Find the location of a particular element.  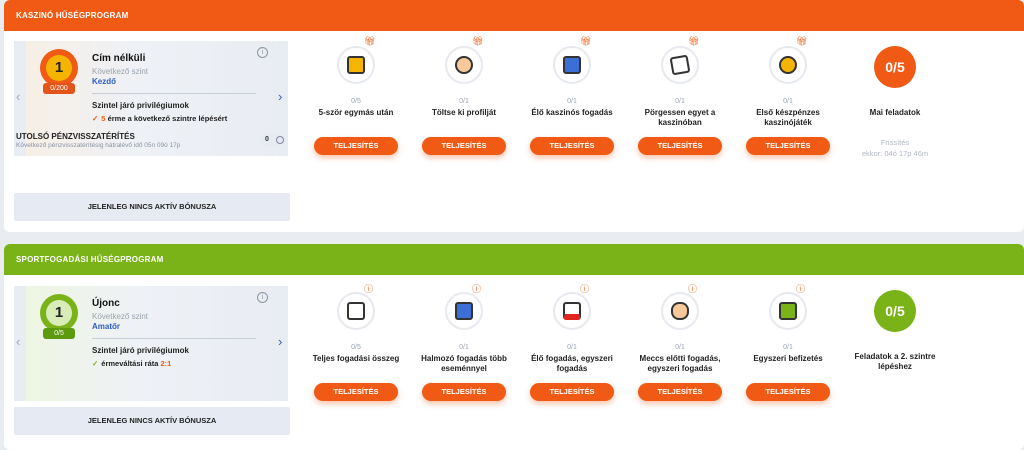

privilege-highlight: 5 is located at coordinates (103, 118).